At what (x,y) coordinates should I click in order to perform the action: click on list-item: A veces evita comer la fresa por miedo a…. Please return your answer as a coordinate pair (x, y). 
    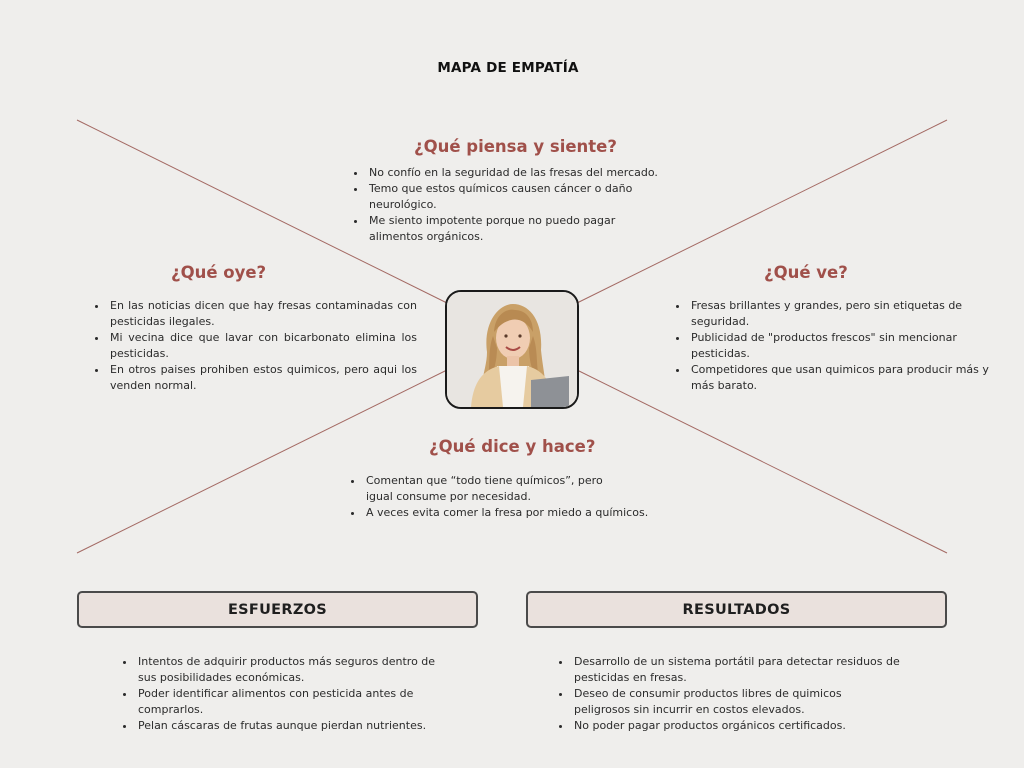
    Looking at the image, I should click on (524, 513).